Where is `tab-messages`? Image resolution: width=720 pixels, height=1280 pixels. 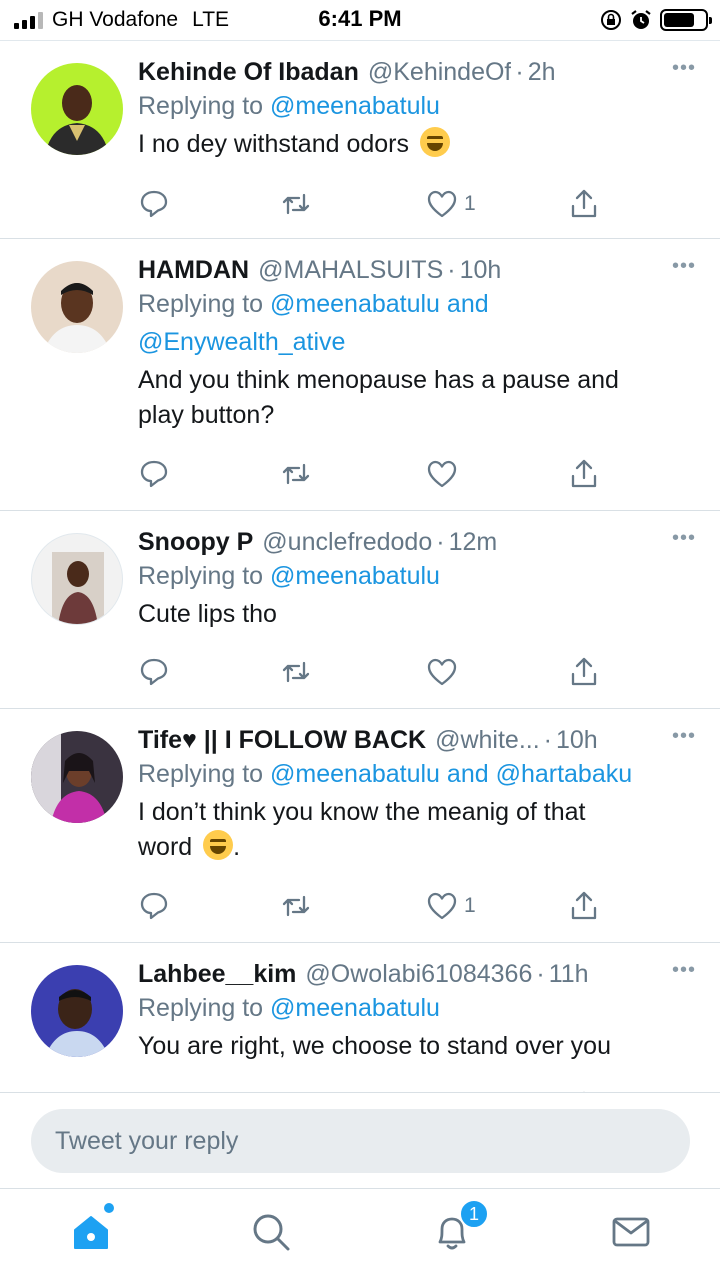
tab-messages is located at coordinates (631, 1232).